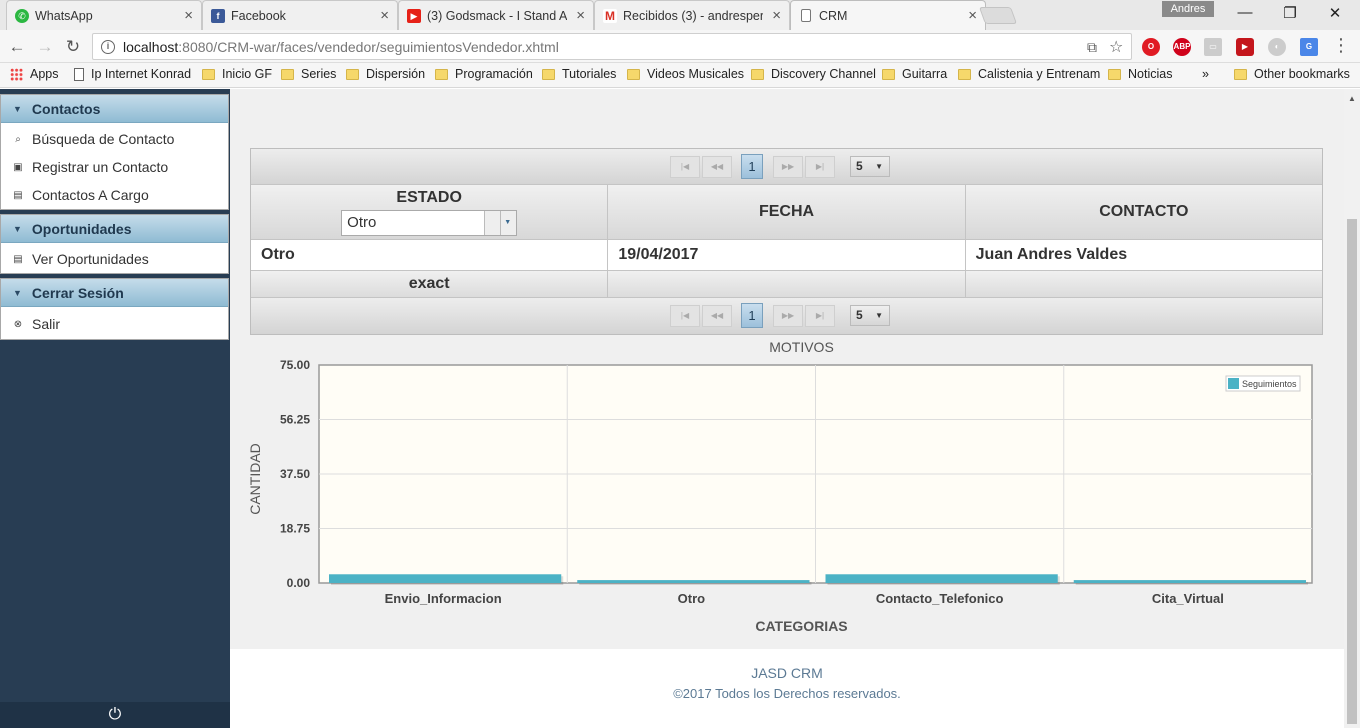  I want to click on translate-icon: ⧉, so click(1092, 47).